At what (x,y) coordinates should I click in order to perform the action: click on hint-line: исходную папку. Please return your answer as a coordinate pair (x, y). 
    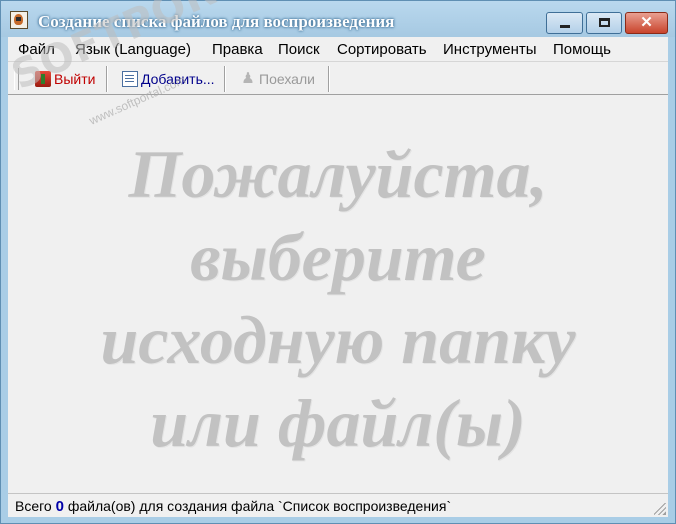
    Looking at the image, I should click on (338, 340).